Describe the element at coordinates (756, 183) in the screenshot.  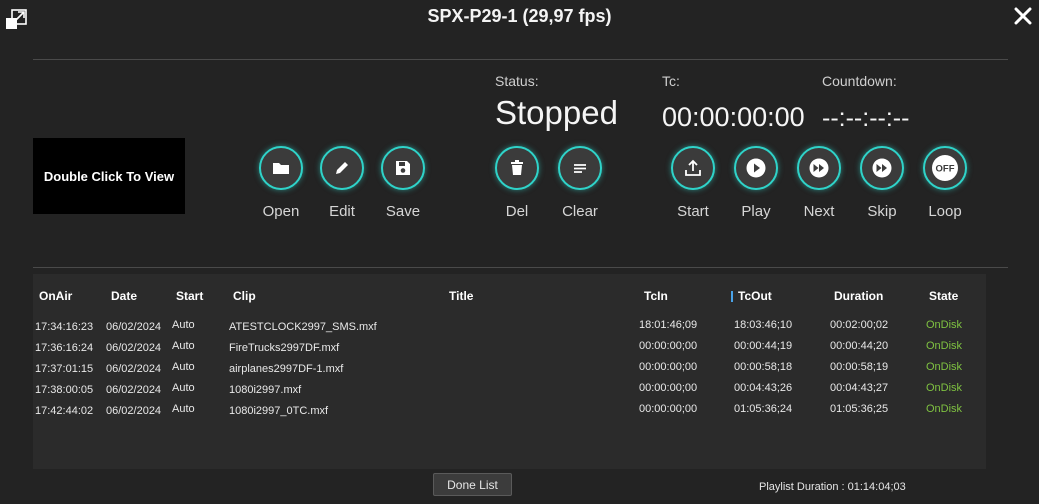
I see `play-button: Play` at that location.